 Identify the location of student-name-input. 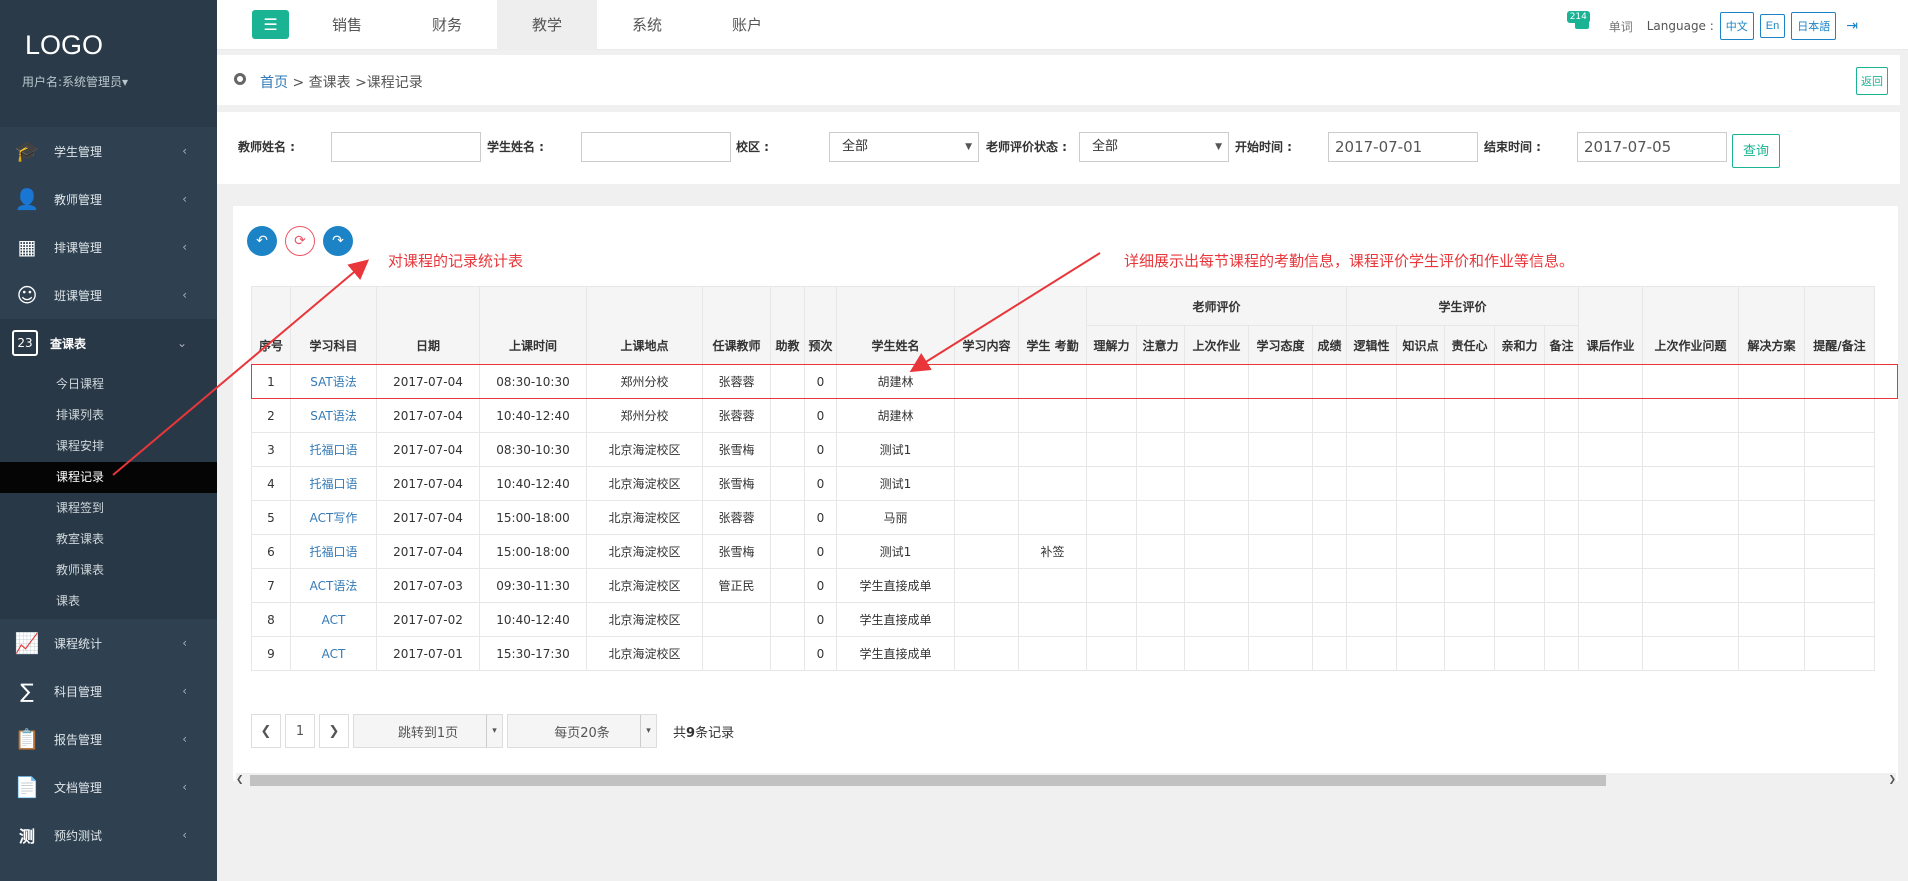
(656, 147).